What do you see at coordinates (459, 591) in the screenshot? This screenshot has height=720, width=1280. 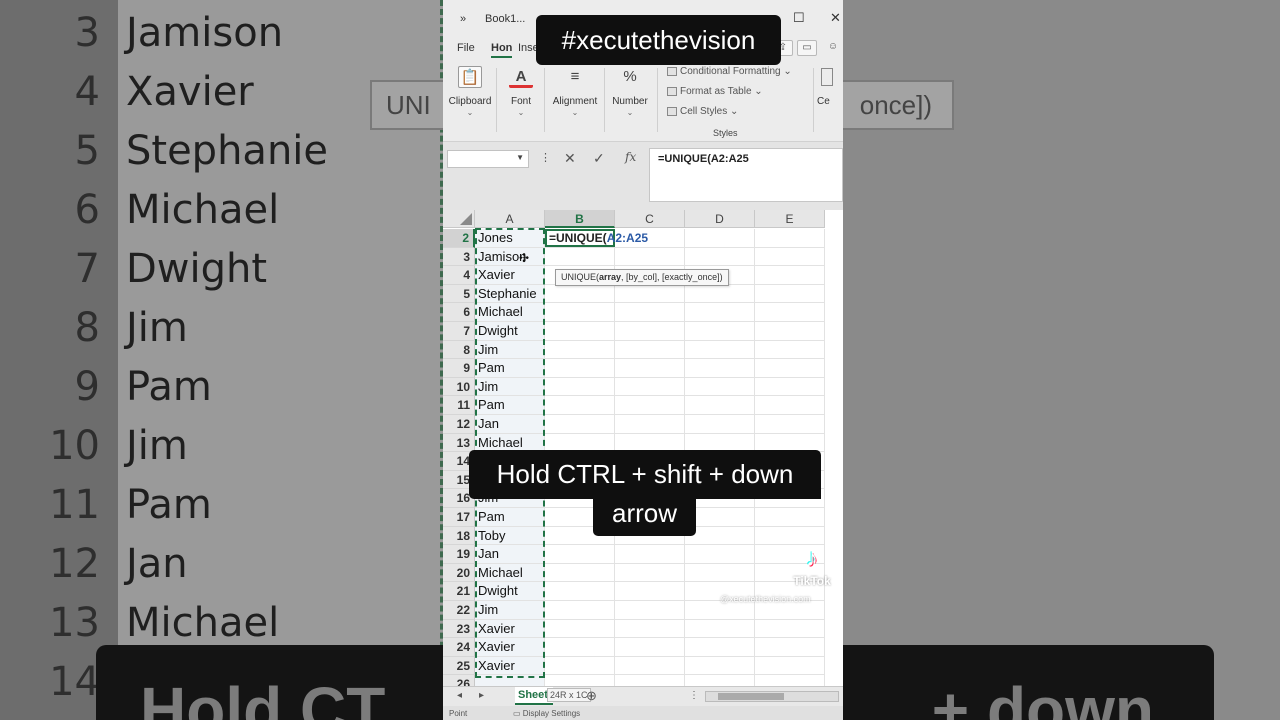 I see `row-header: 21` at bounding box center [459, 591].